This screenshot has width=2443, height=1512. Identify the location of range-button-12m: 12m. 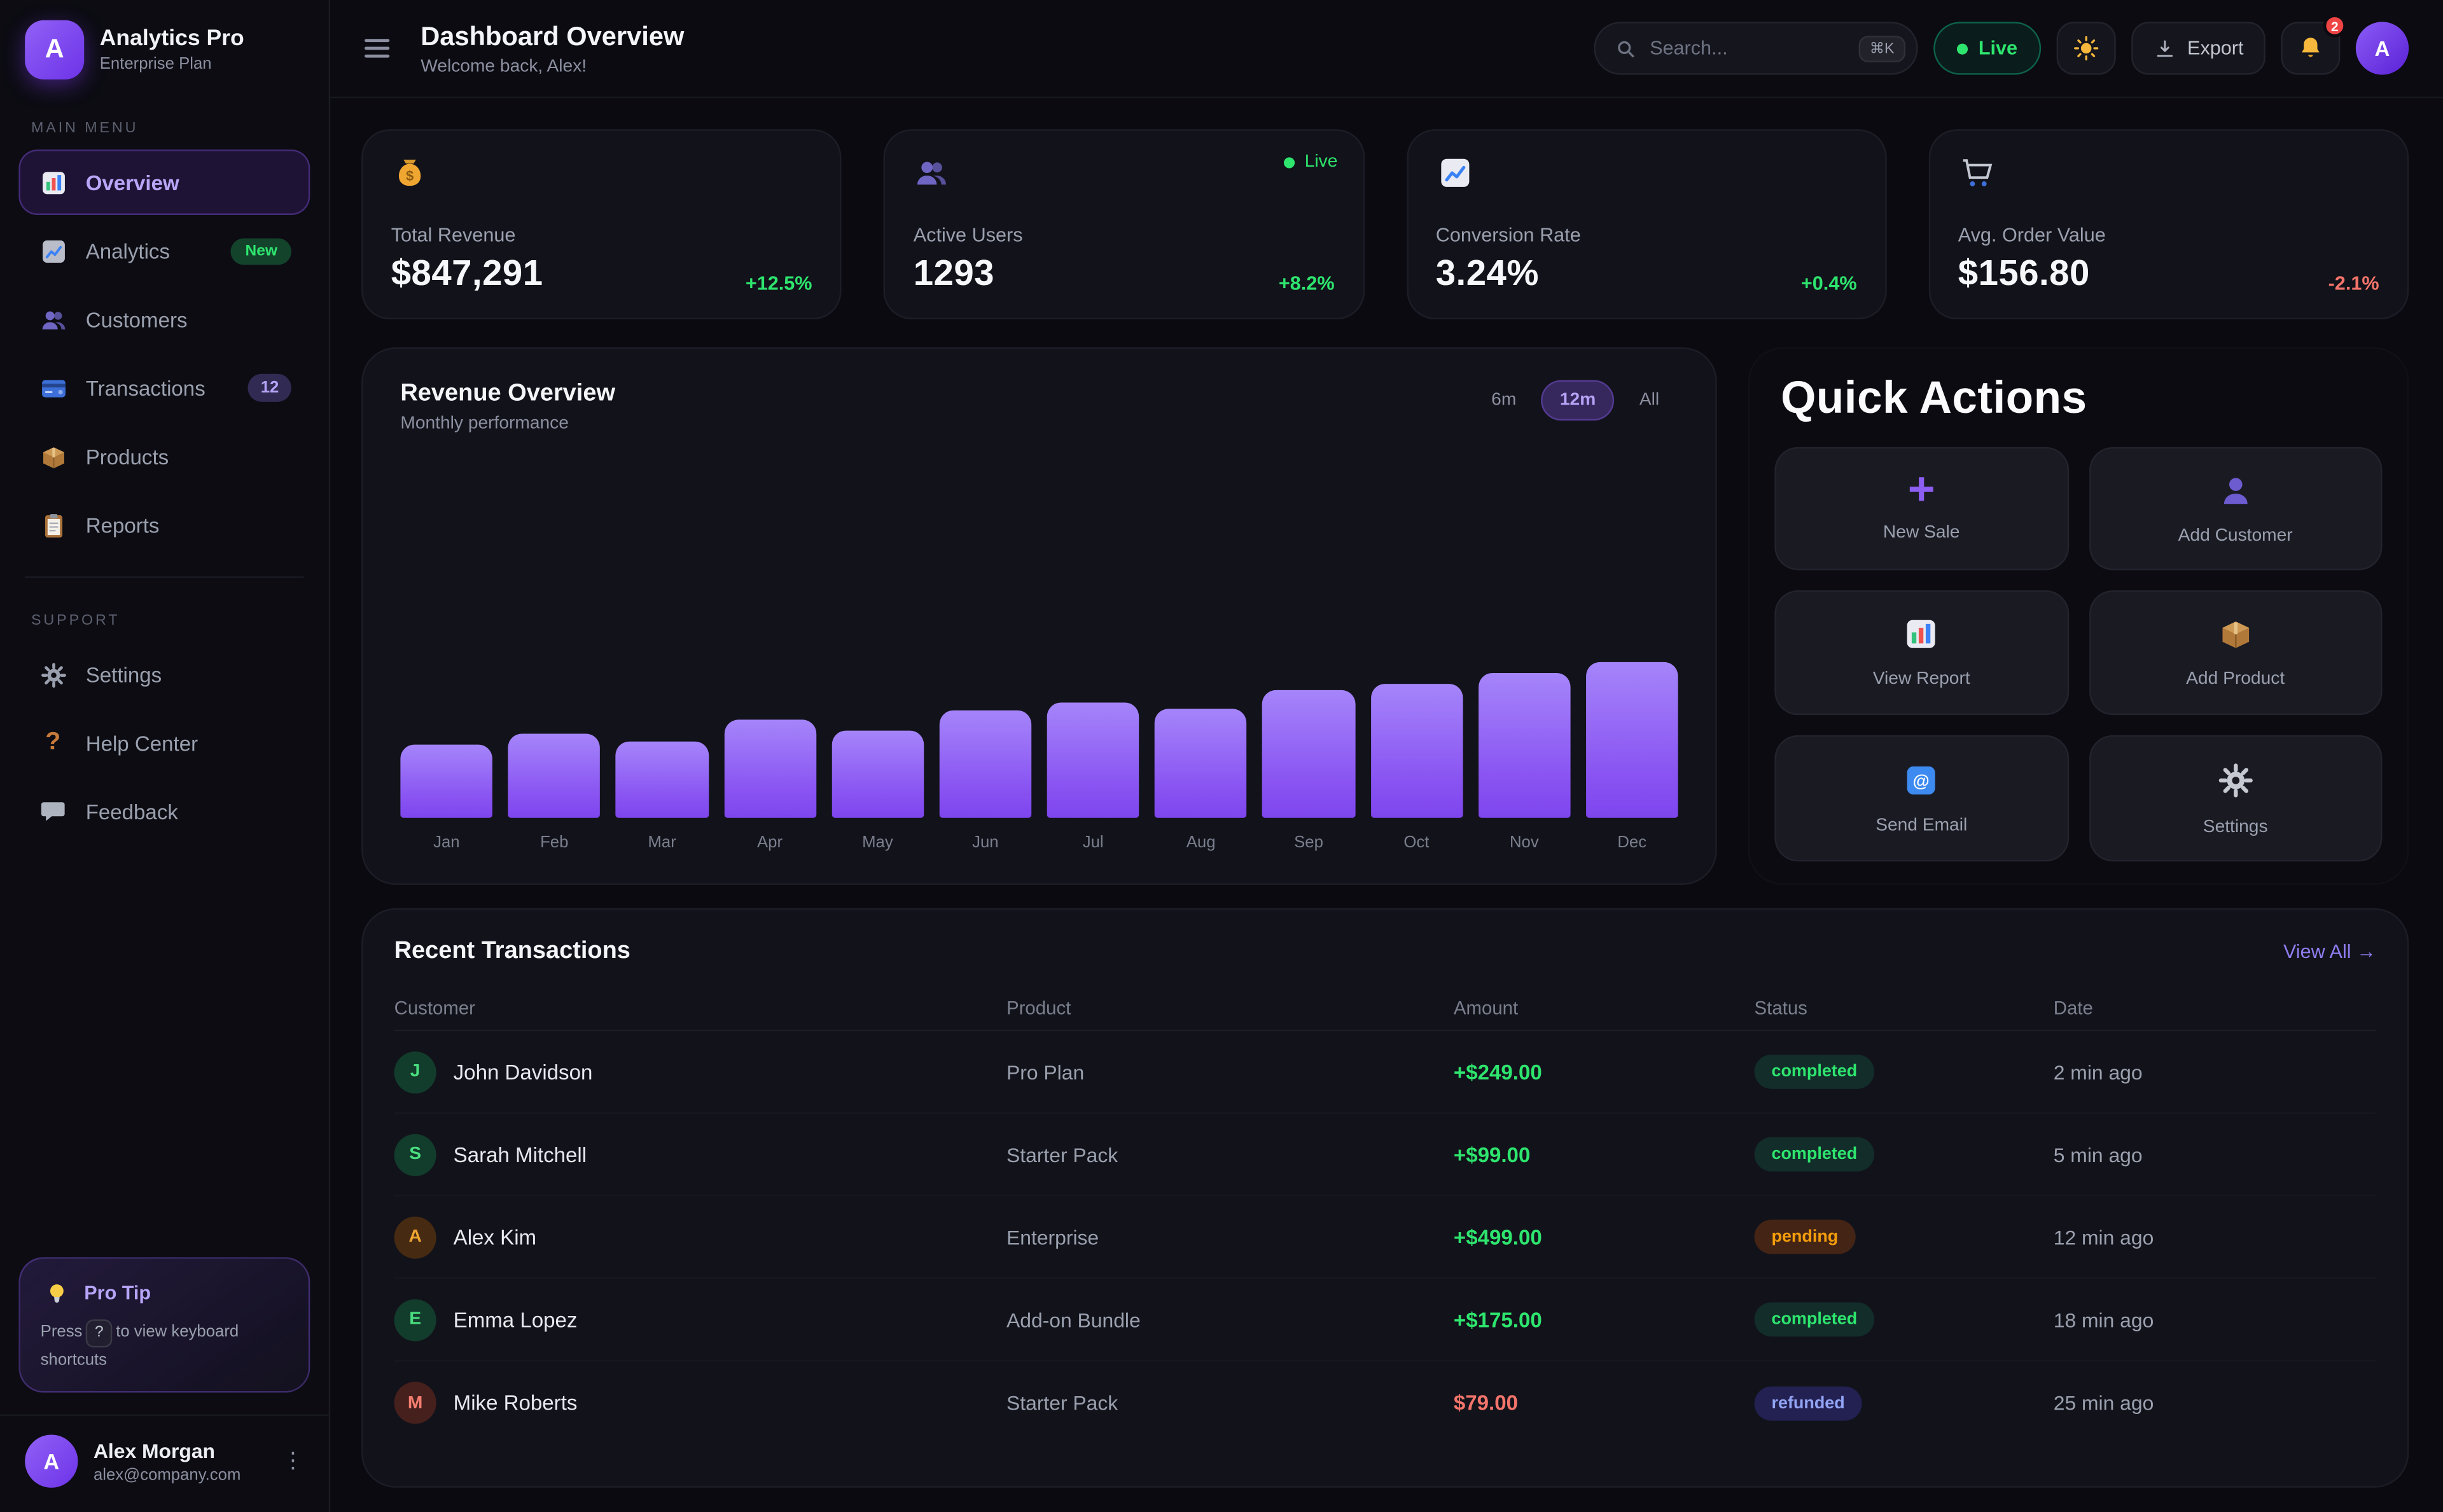
(1578, 400).